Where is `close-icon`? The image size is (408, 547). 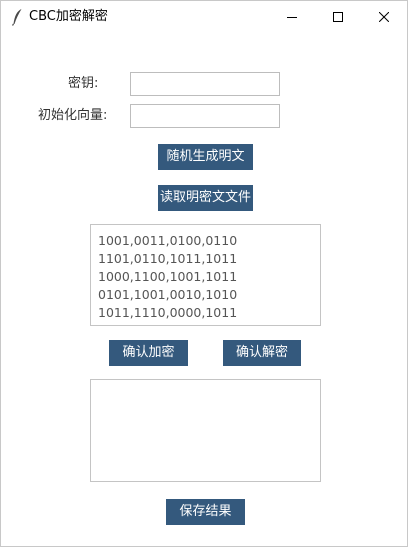
close-icon is located at coordinates (384, 17).